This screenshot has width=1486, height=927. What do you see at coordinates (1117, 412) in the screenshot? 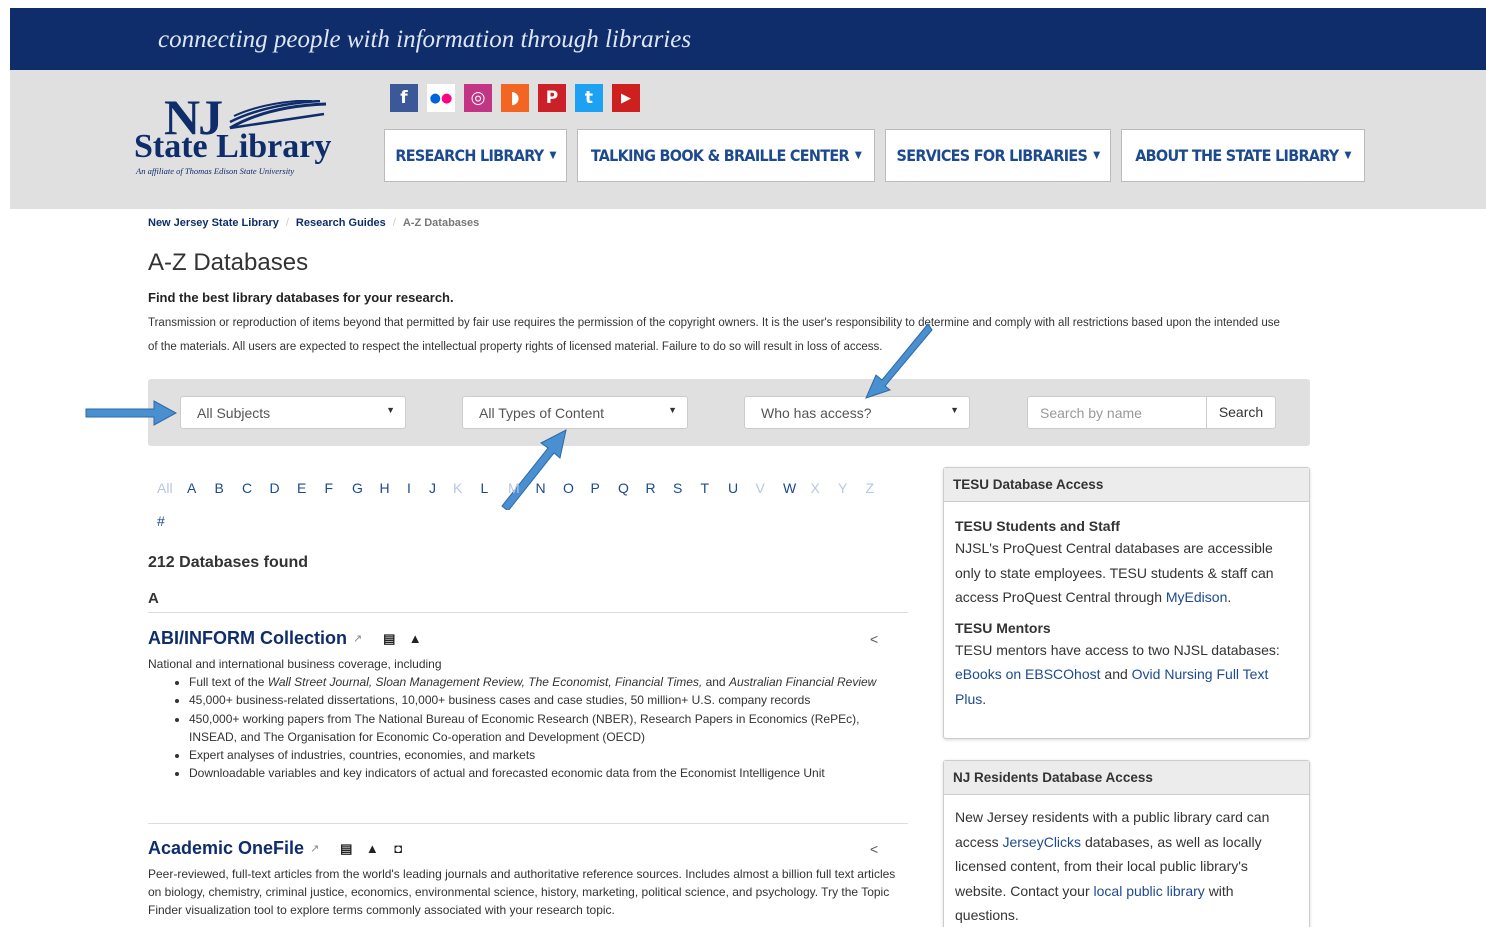
I see `search-by-name-input: Search by name` at bounding box center [1117, 412].